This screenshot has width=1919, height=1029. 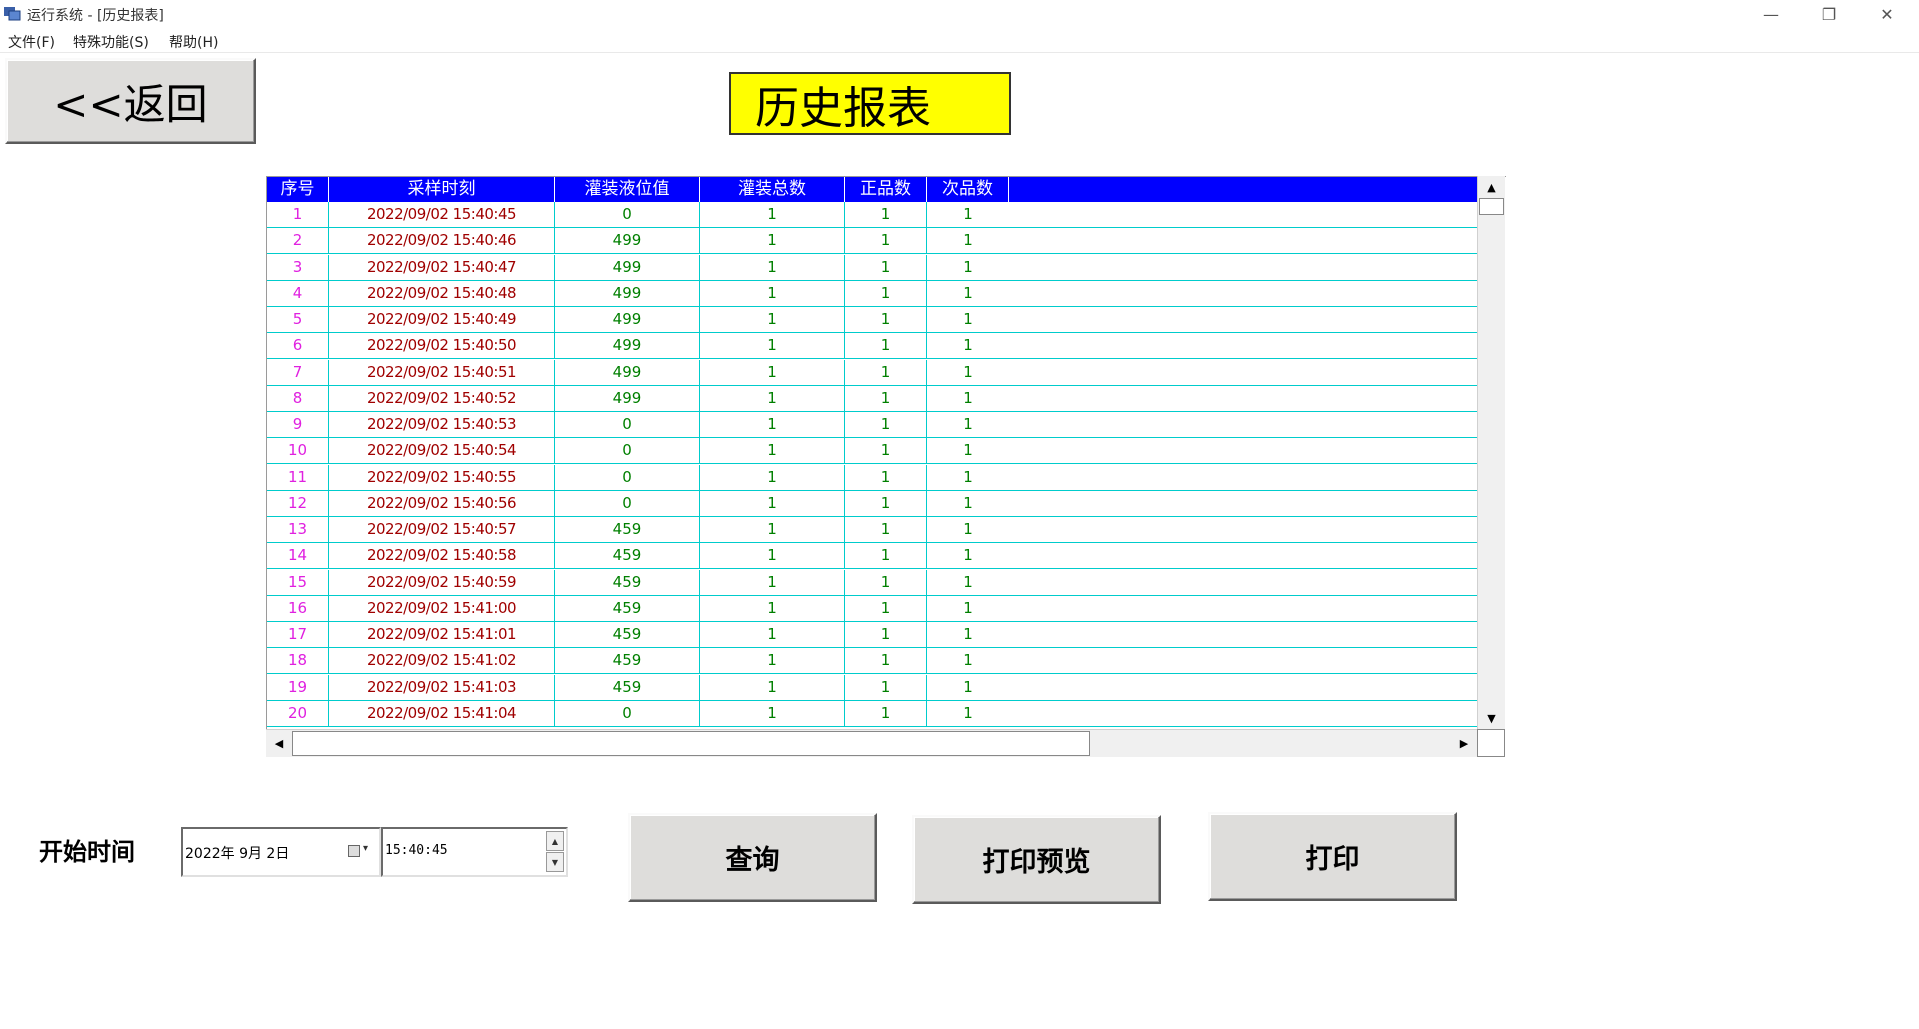 I want to click on menu-help: 帮助(H), so click(x=193, y=42).